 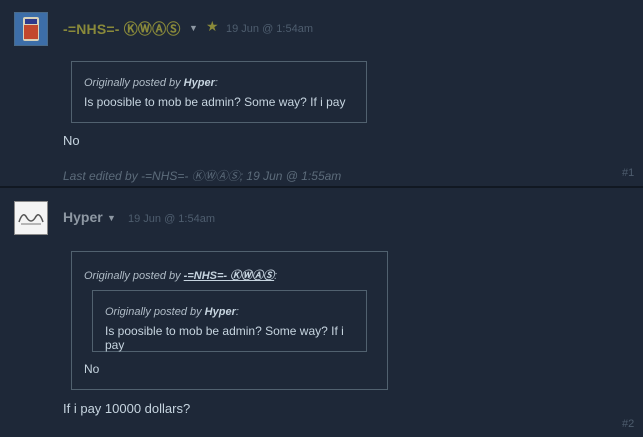 What do you see at coordinates (229, 276) in the screenshot?
I see `quote-author: -=NHS=- ⓀⓌⒶⓈ` at bounding box center [229, 276].